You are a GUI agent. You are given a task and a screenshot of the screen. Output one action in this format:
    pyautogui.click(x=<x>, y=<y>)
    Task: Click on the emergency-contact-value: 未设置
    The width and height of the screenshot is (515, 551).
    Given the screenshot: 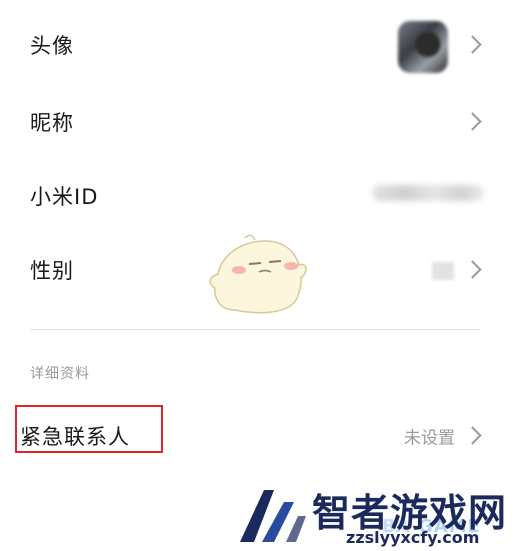 What is the action you would take?
    pyautogui.click(x=429, y=438)
    